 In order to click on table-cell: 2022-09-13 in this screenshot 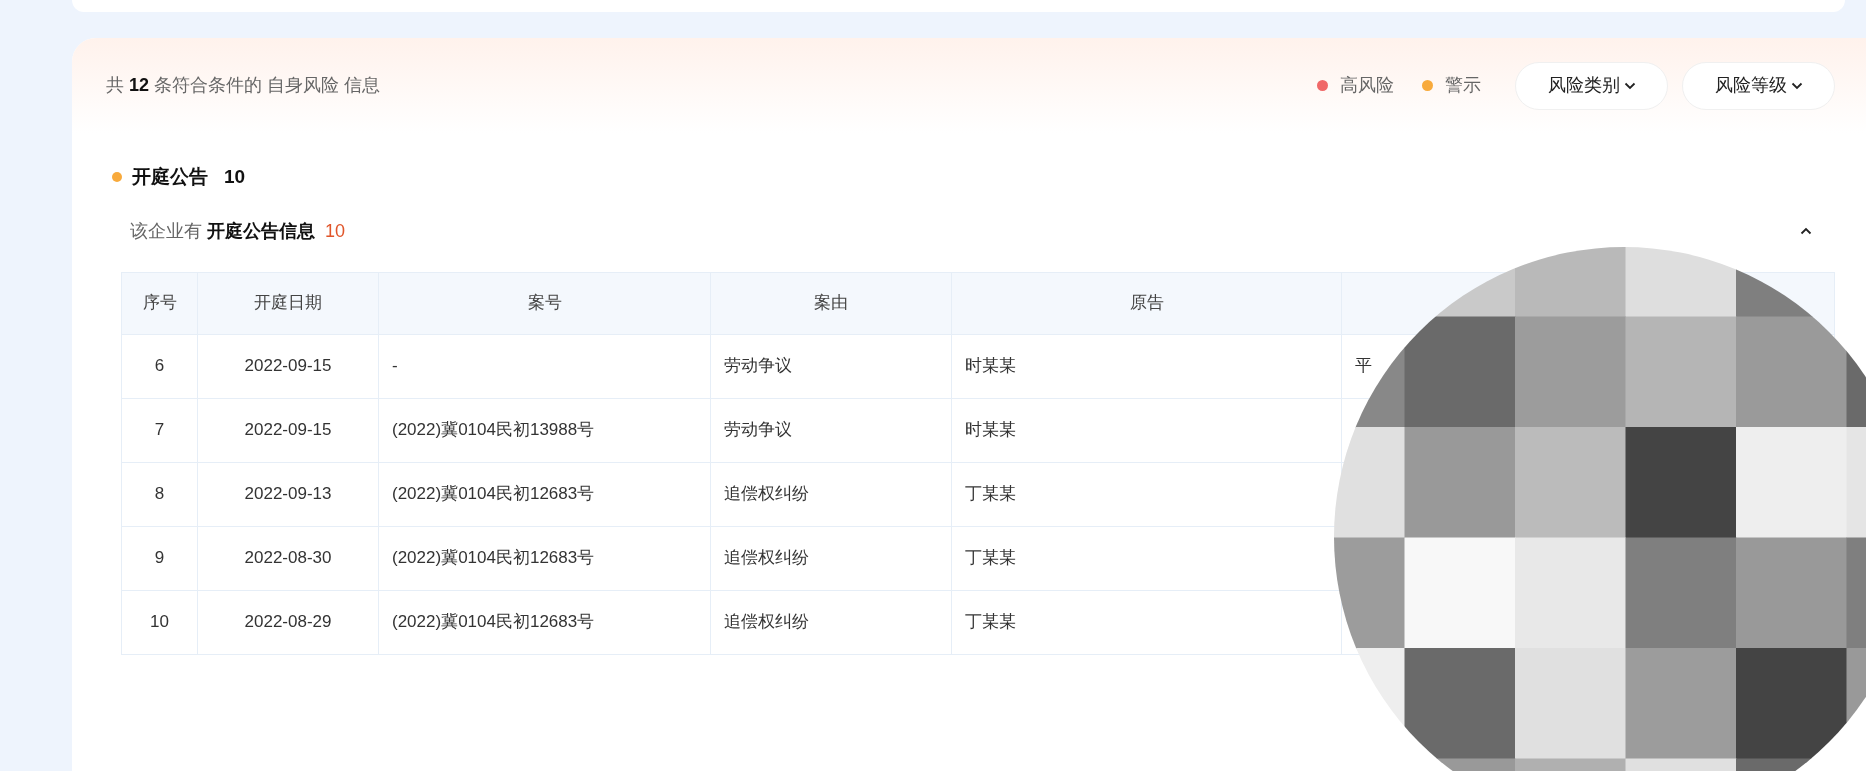, I will do `click(288, 494)`.